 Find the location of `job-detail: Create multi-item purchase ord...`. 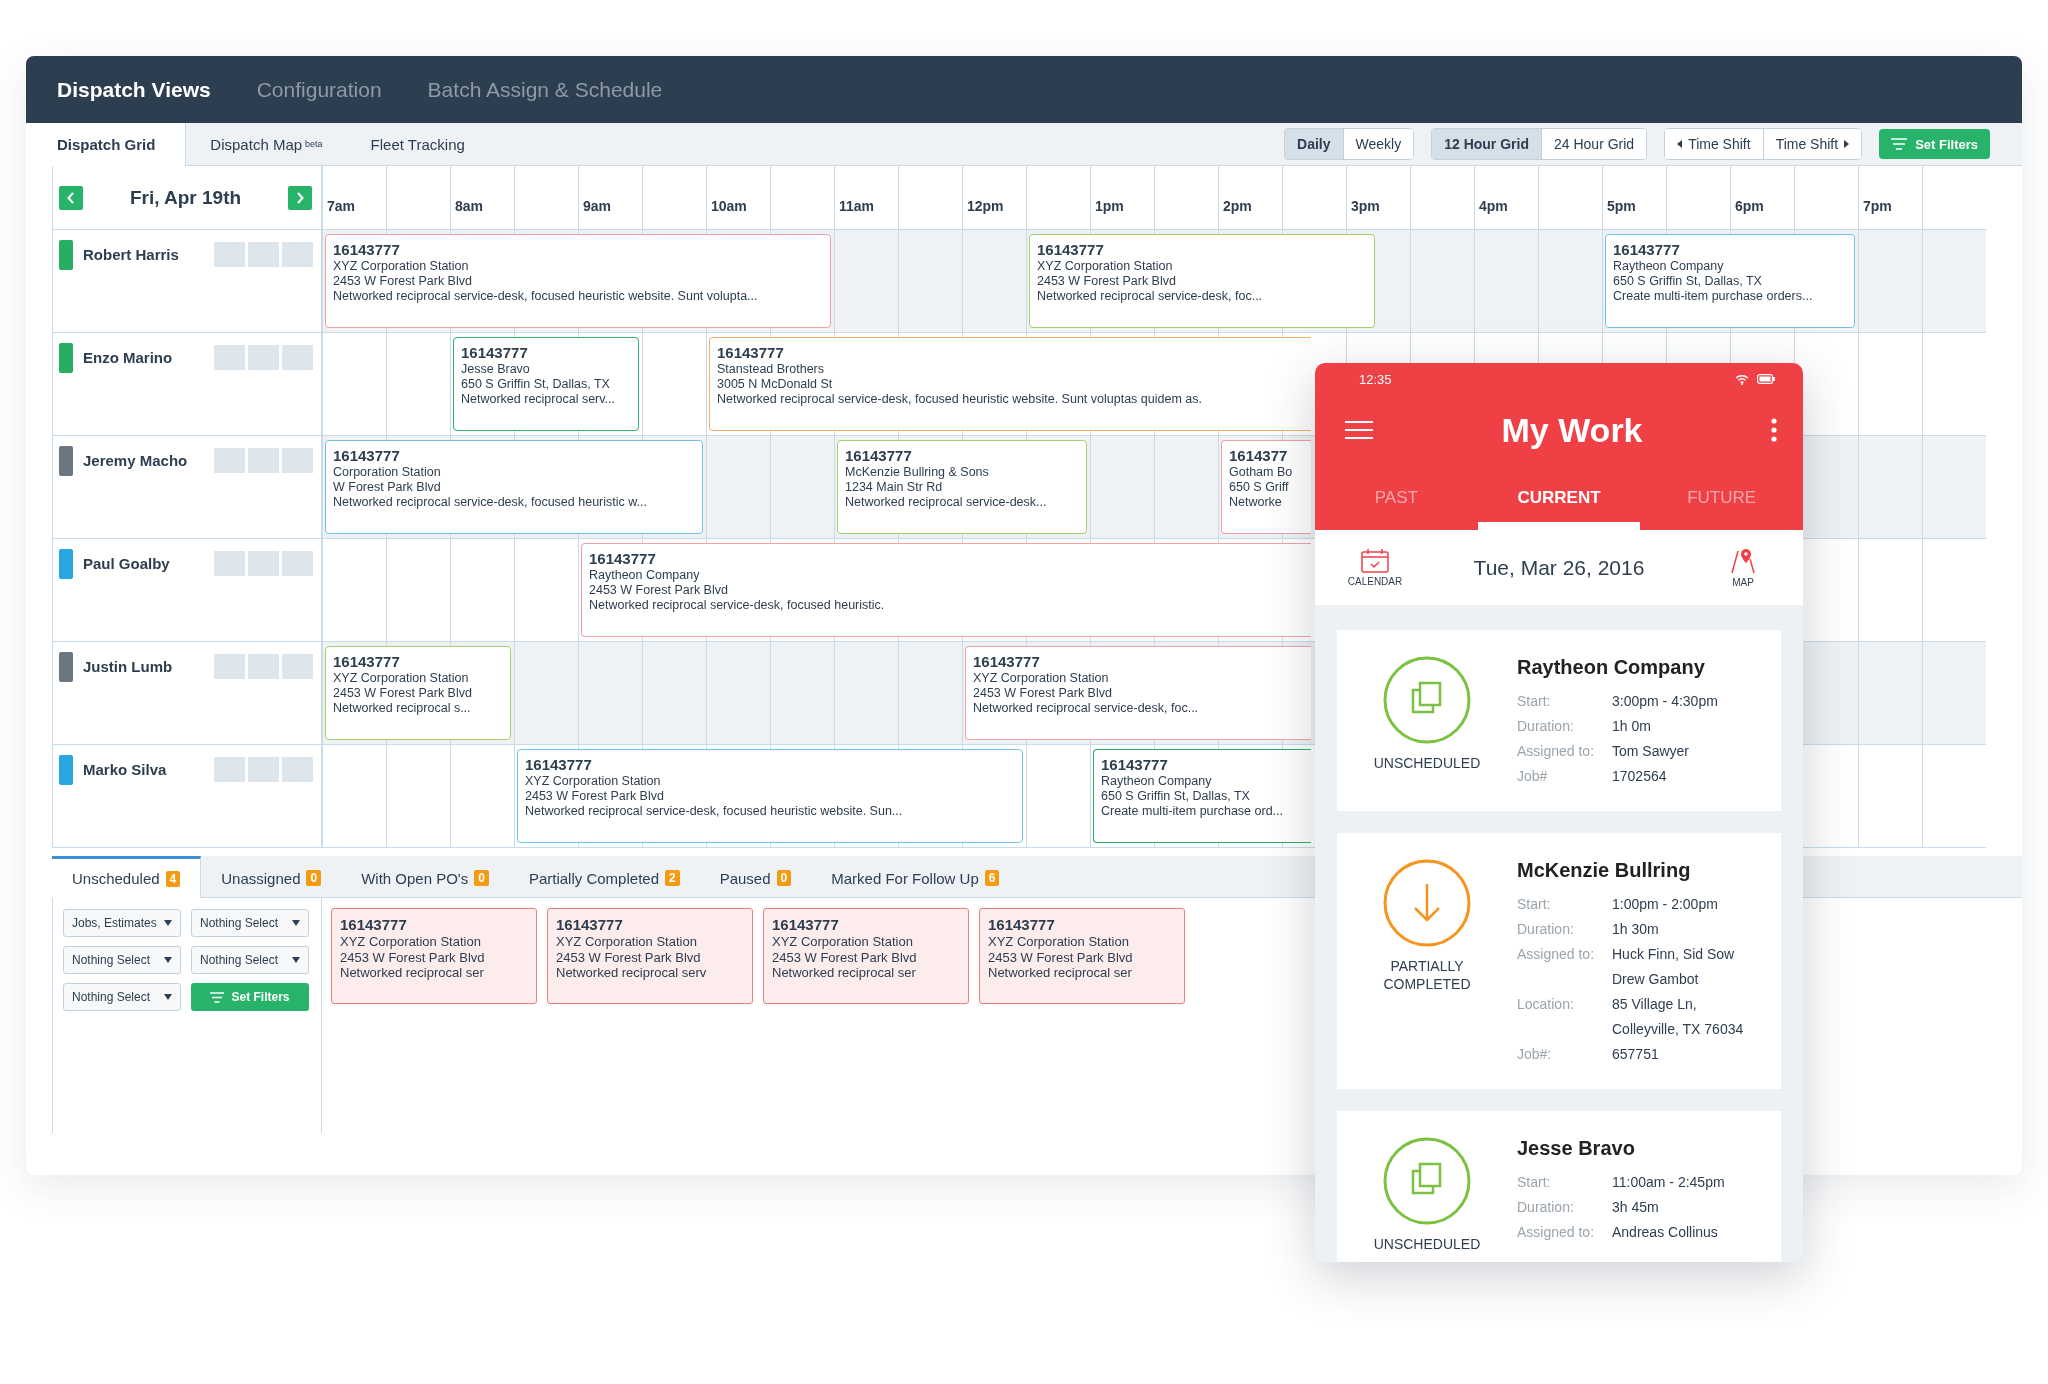

job-detail: Create multi-item purchase ord... is located at coordinates (1192, 811).